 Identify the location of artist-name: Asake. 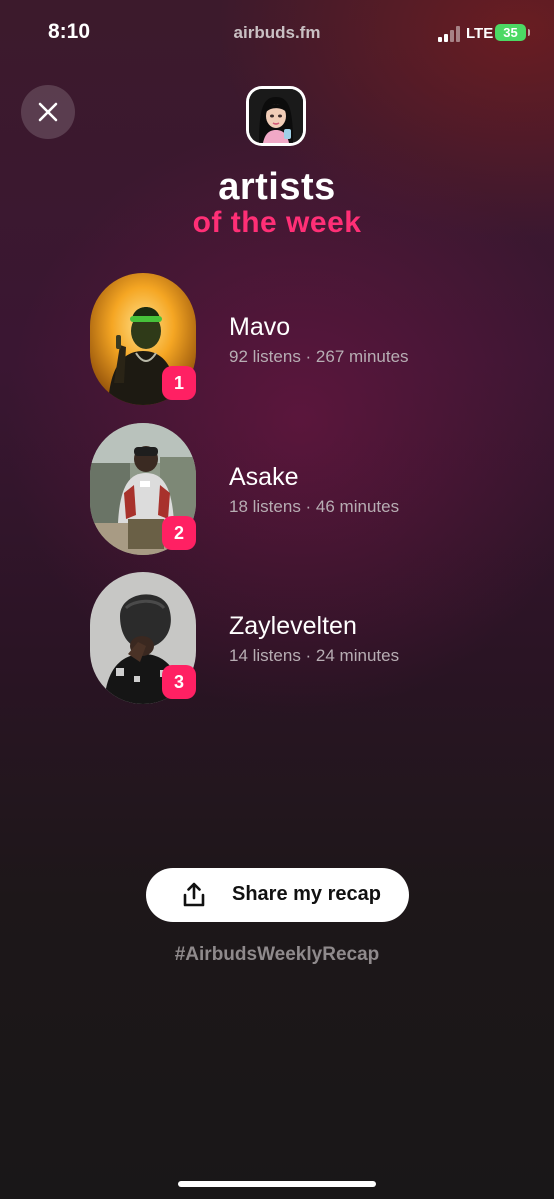
(264, 477).